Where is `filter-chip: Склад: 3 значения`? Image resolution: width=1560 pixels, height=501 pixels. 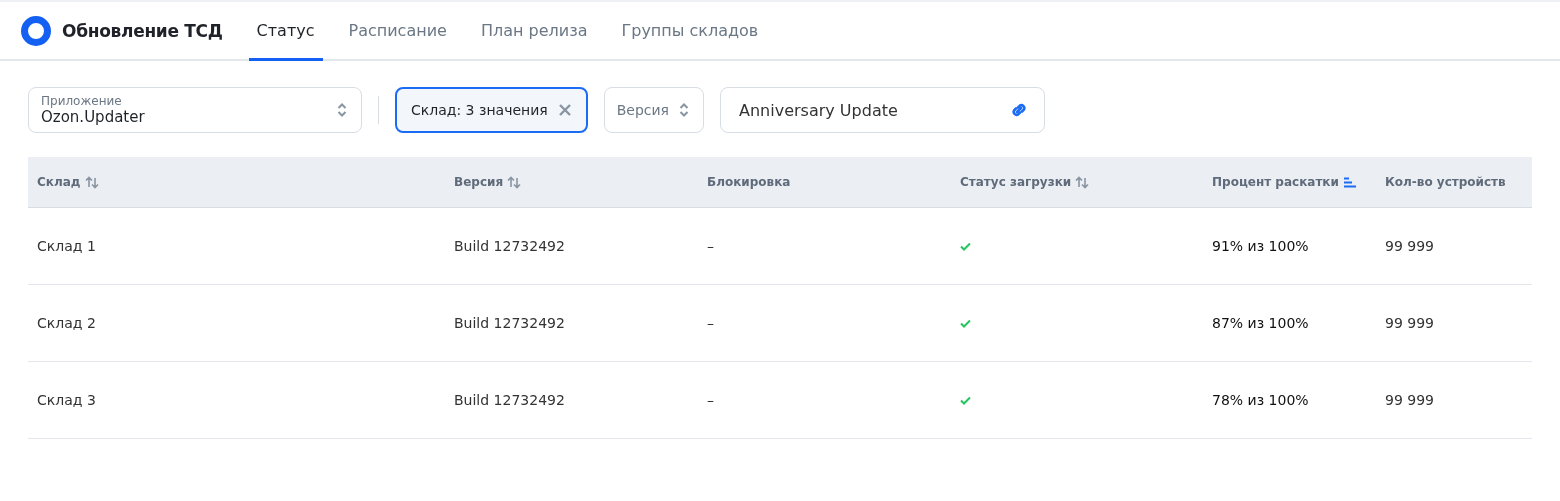 filter-chip: Склад: 3 значения is located at coordinates (491, 110).